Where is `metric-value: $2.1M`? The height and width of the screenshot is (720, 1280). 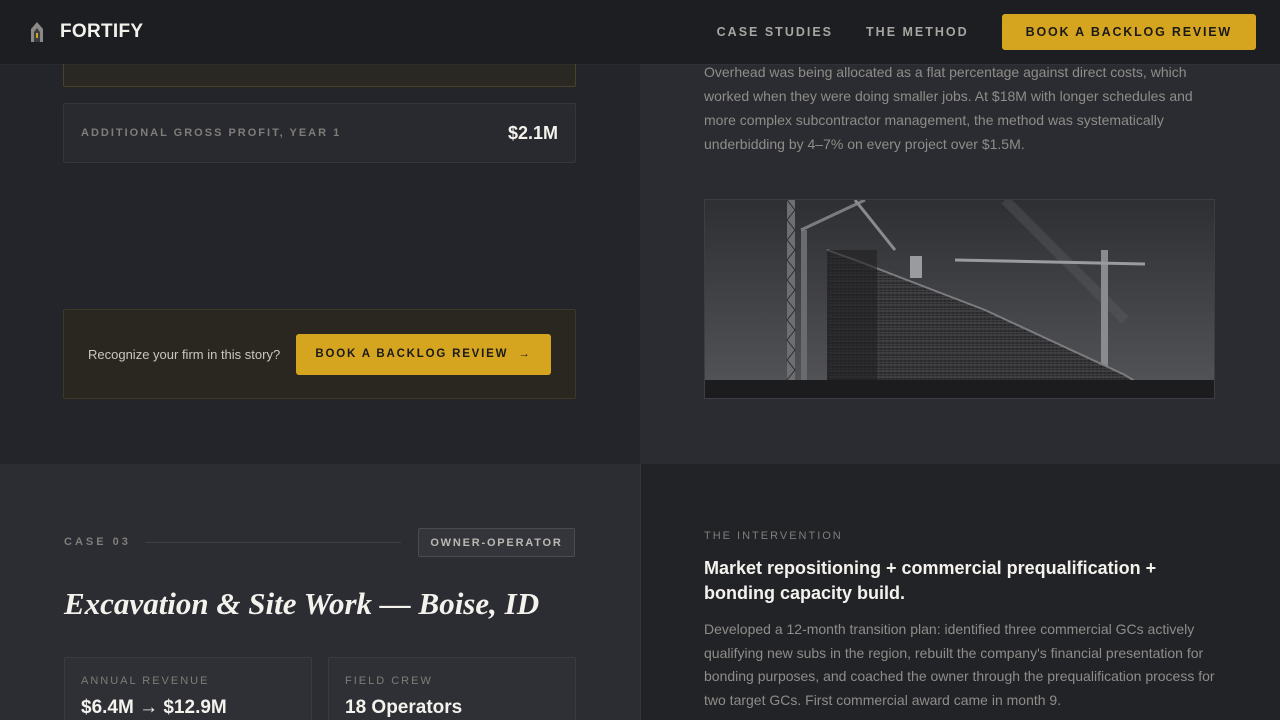 metric-value: $2.1M is located at coordinates (532, 132).